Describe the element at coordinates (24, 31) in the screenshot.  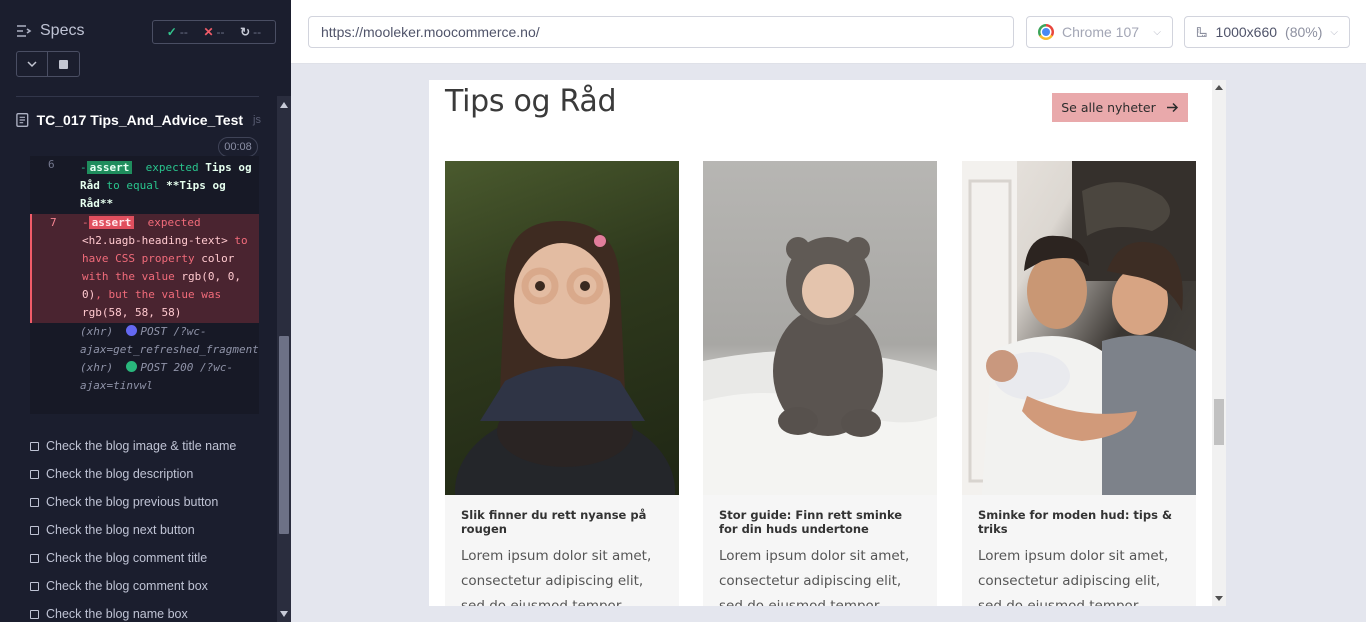
I see `specs-menu-icon` at that location.